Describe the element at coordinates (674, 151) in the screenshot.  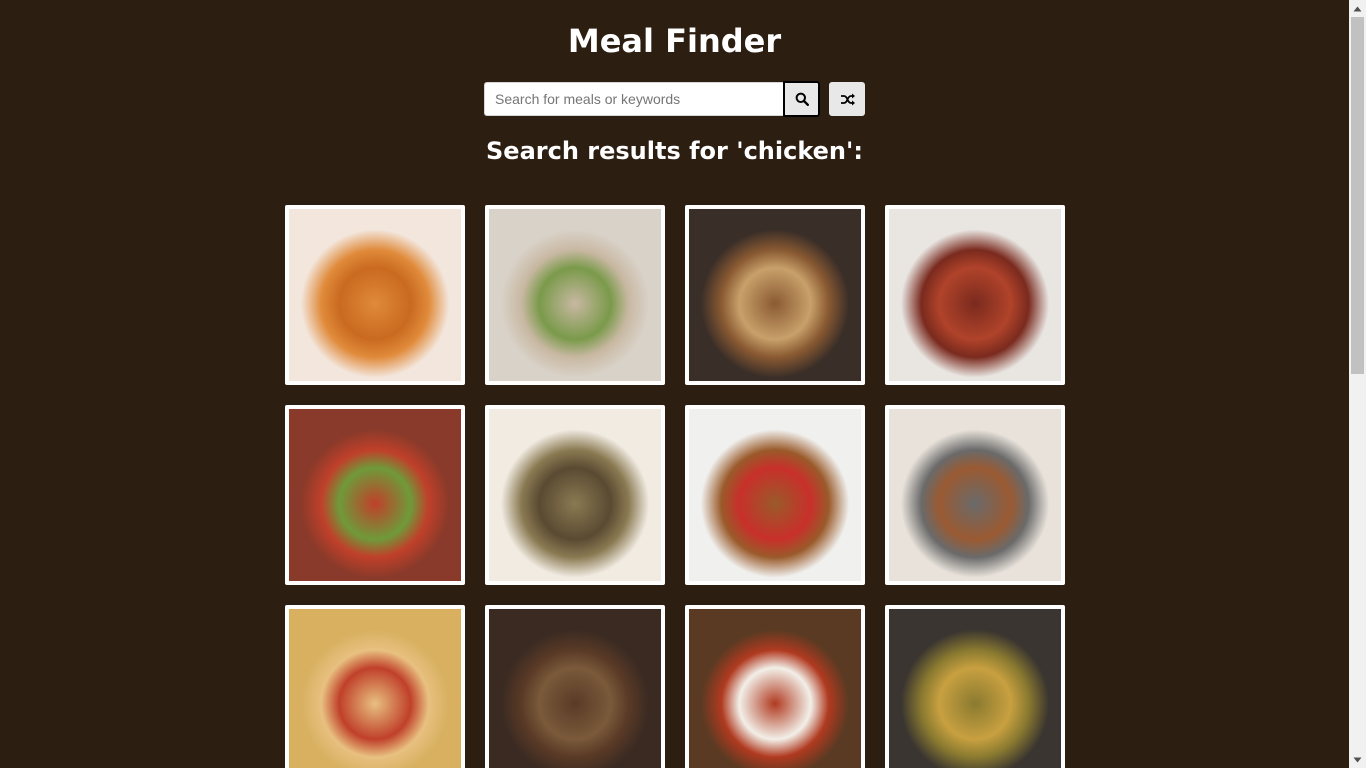
I see `results-heading: Search results for 'chicken':` at that location.